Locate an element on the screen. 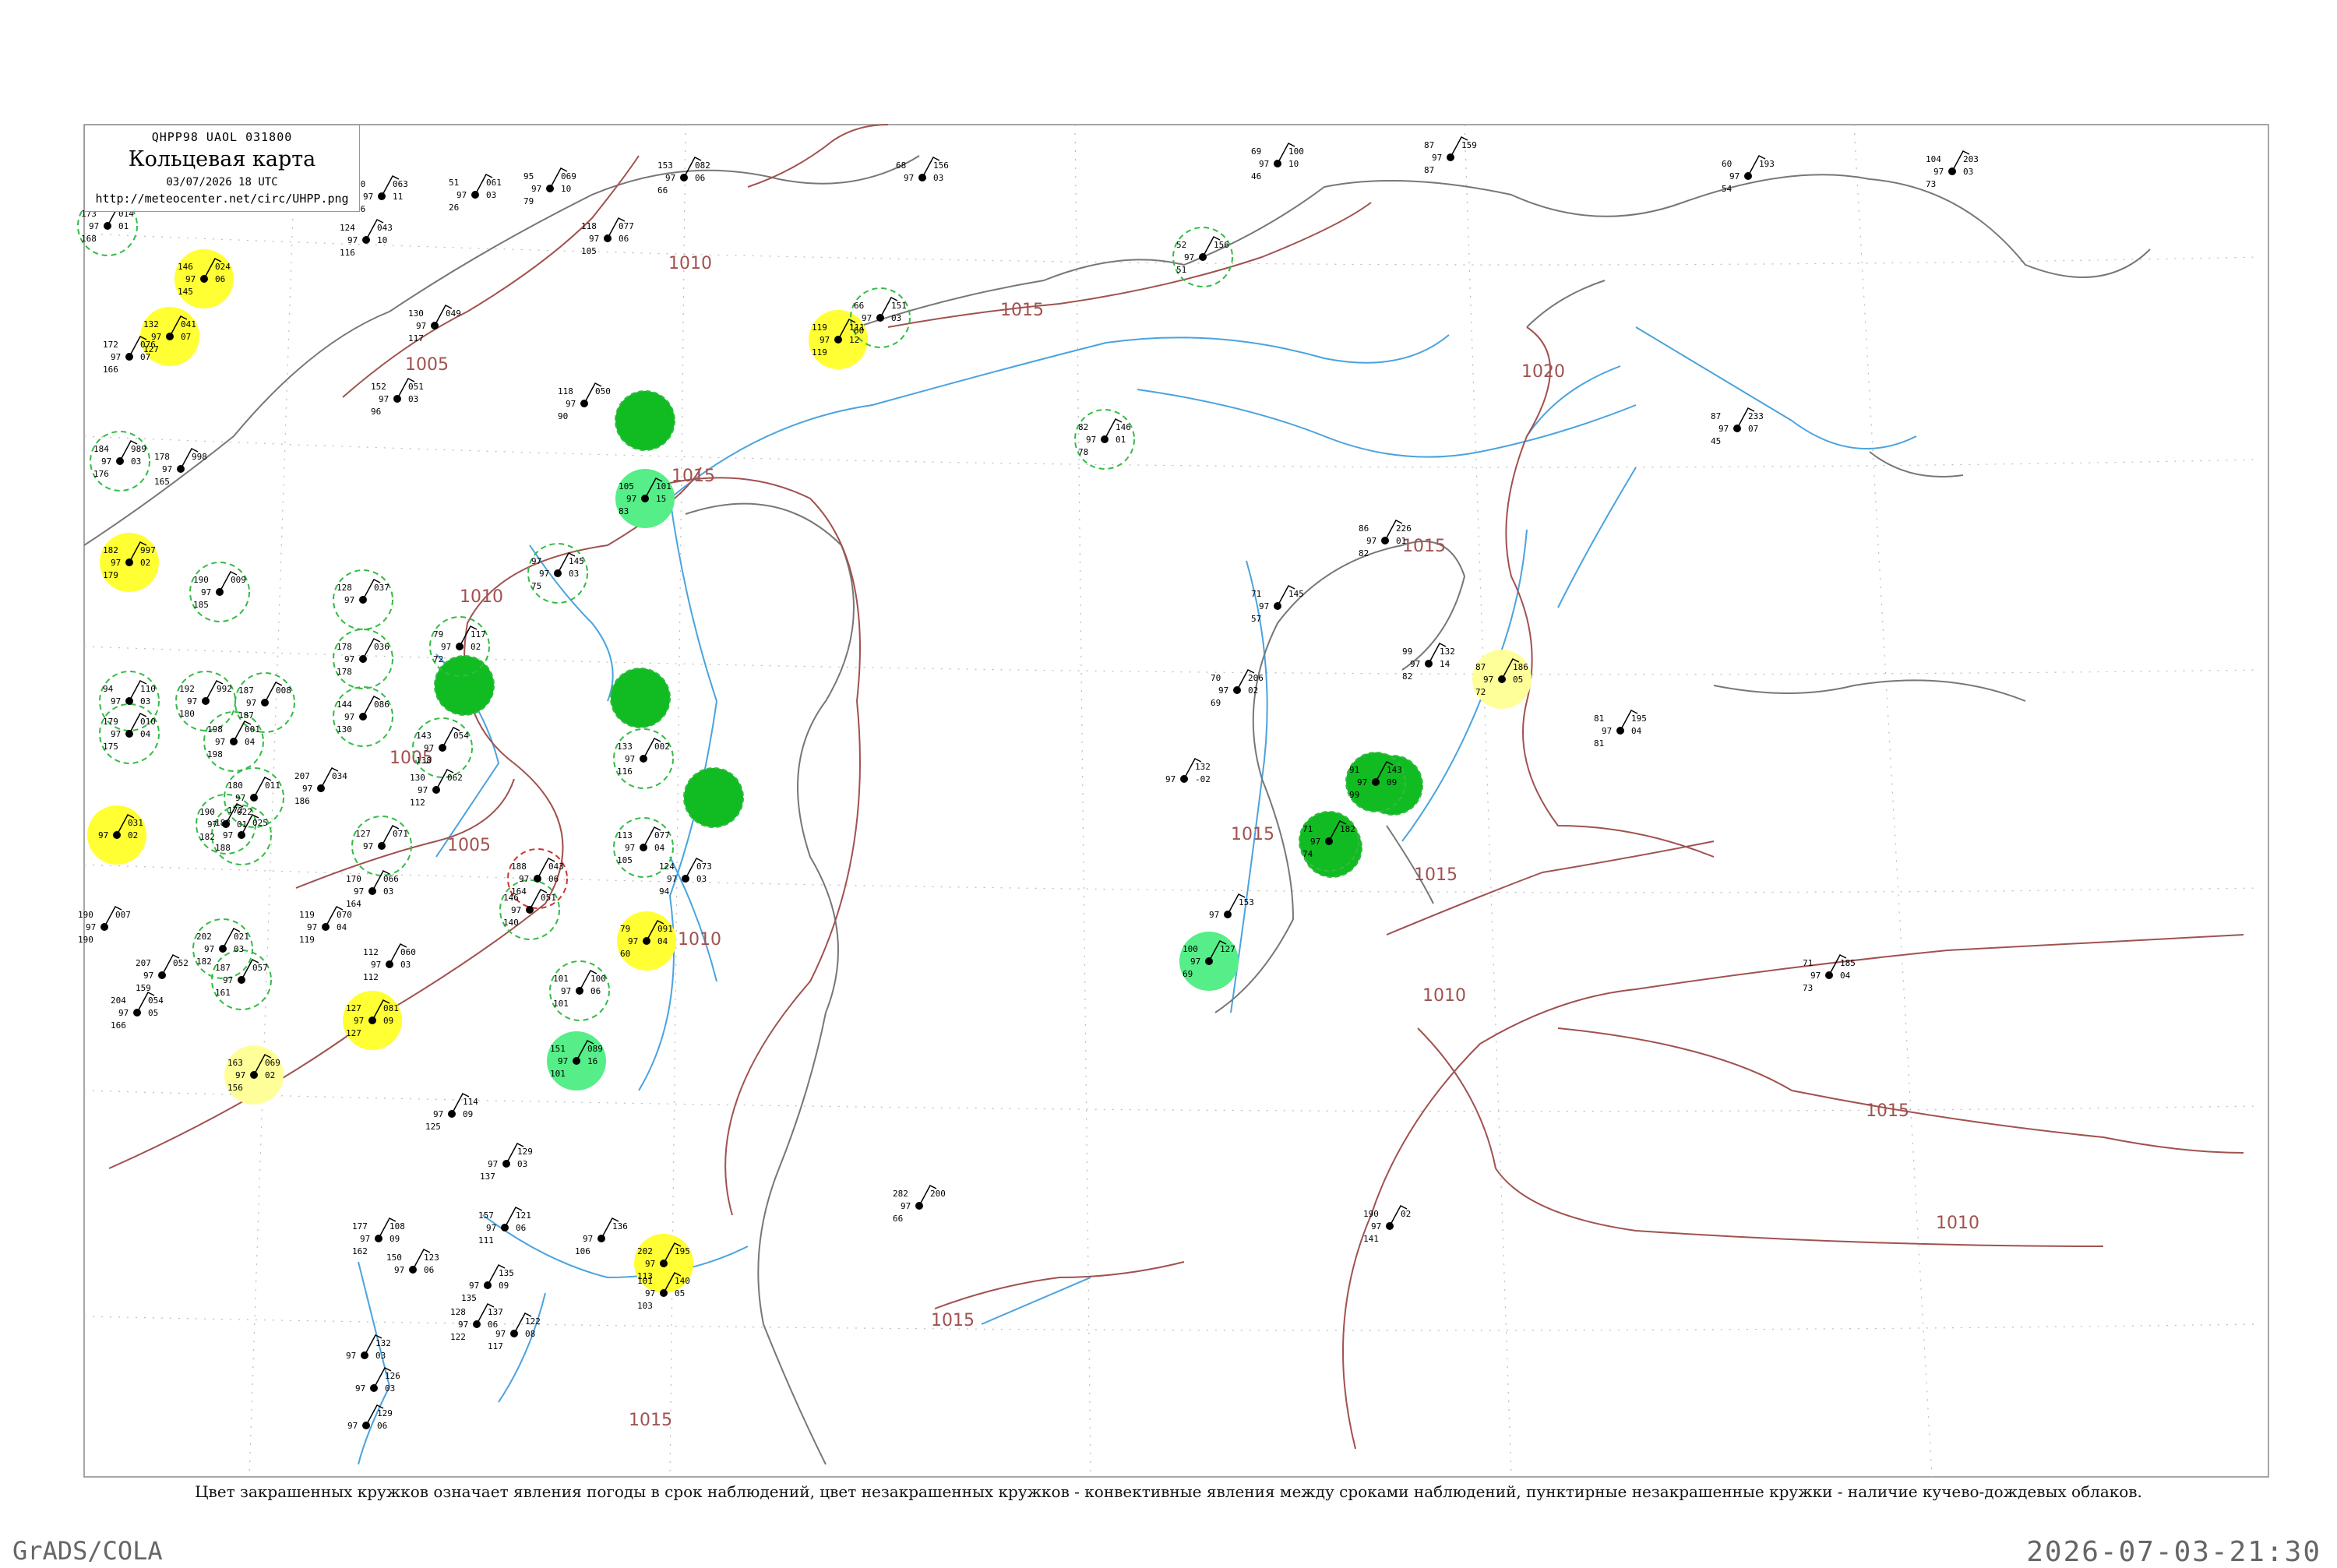 Image resolution: width=2337 pixels, height=1568 pixels. station-dewpoint: 138 is located at coordinates (424, 761).